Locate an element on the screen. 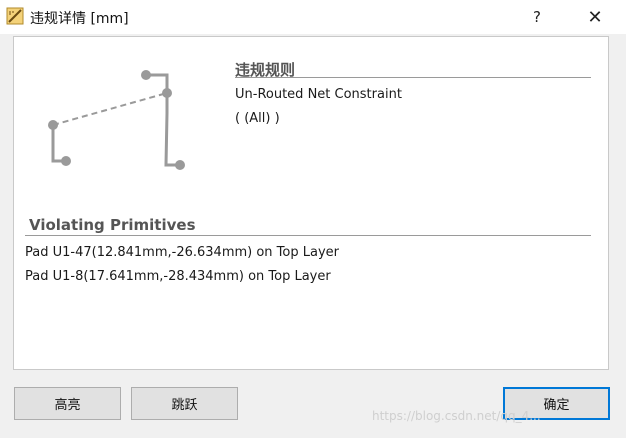 This screenshot has width=626, height=438. close-icon: ✕ is located at coordinates (595, 17).